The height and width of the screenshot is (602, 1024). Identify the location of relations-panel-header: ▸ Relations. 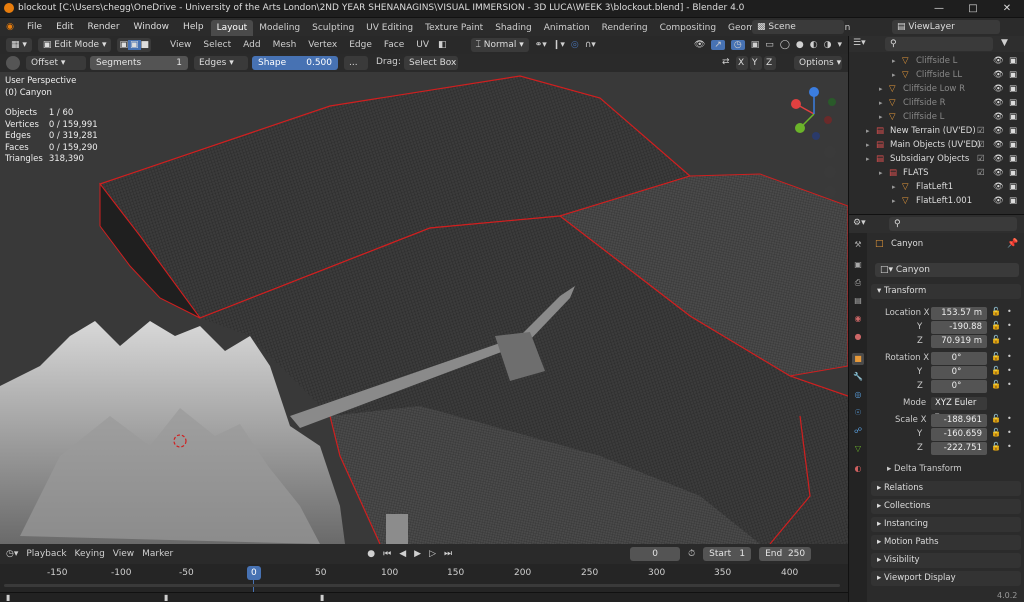
(946, 488).